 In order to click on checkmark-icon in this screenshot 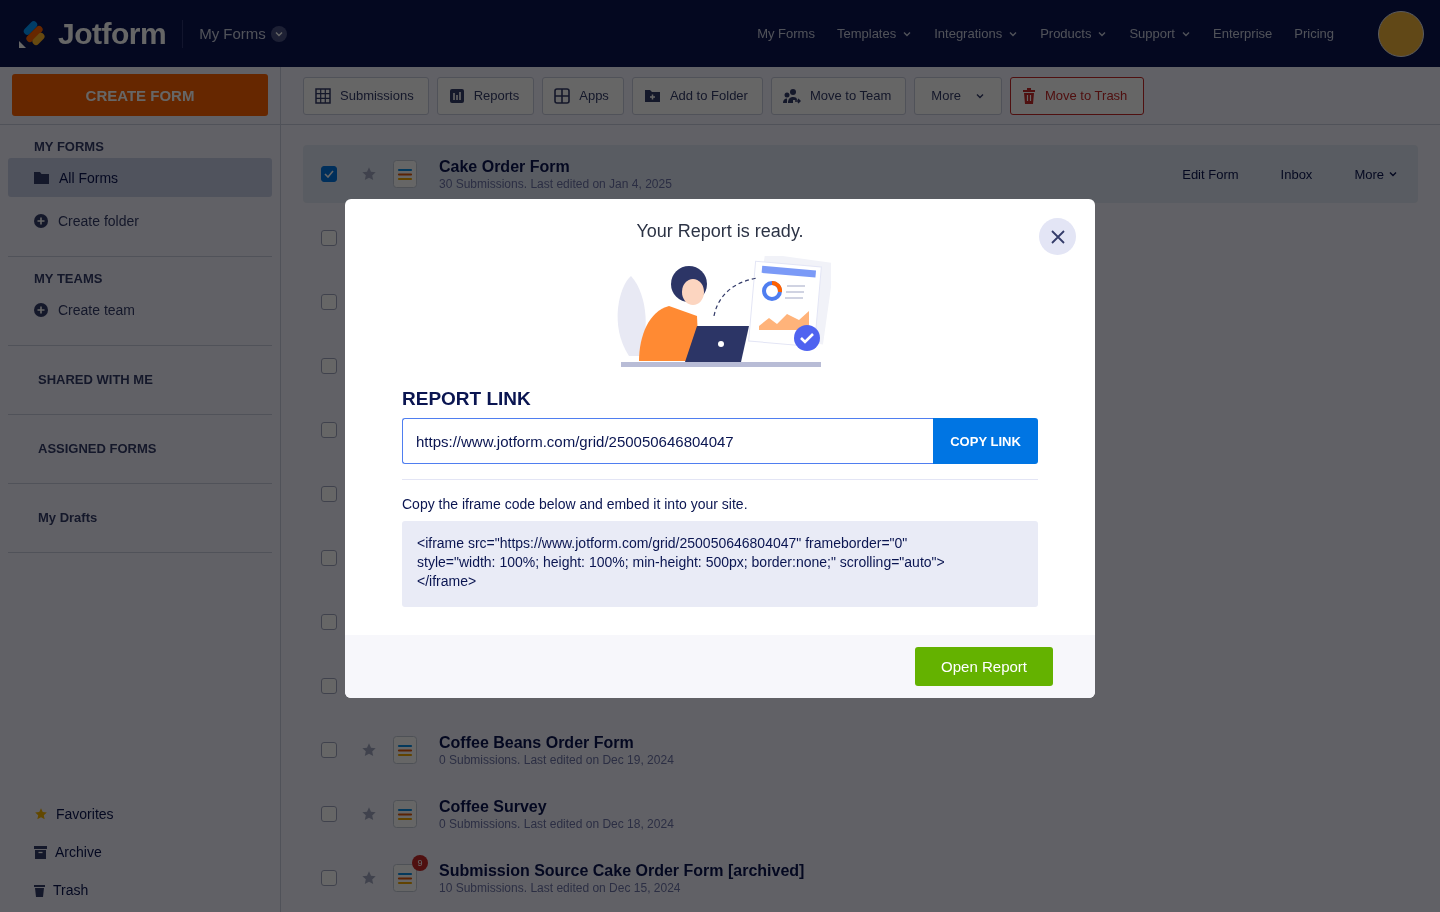, I will do `click(329, 174)`.